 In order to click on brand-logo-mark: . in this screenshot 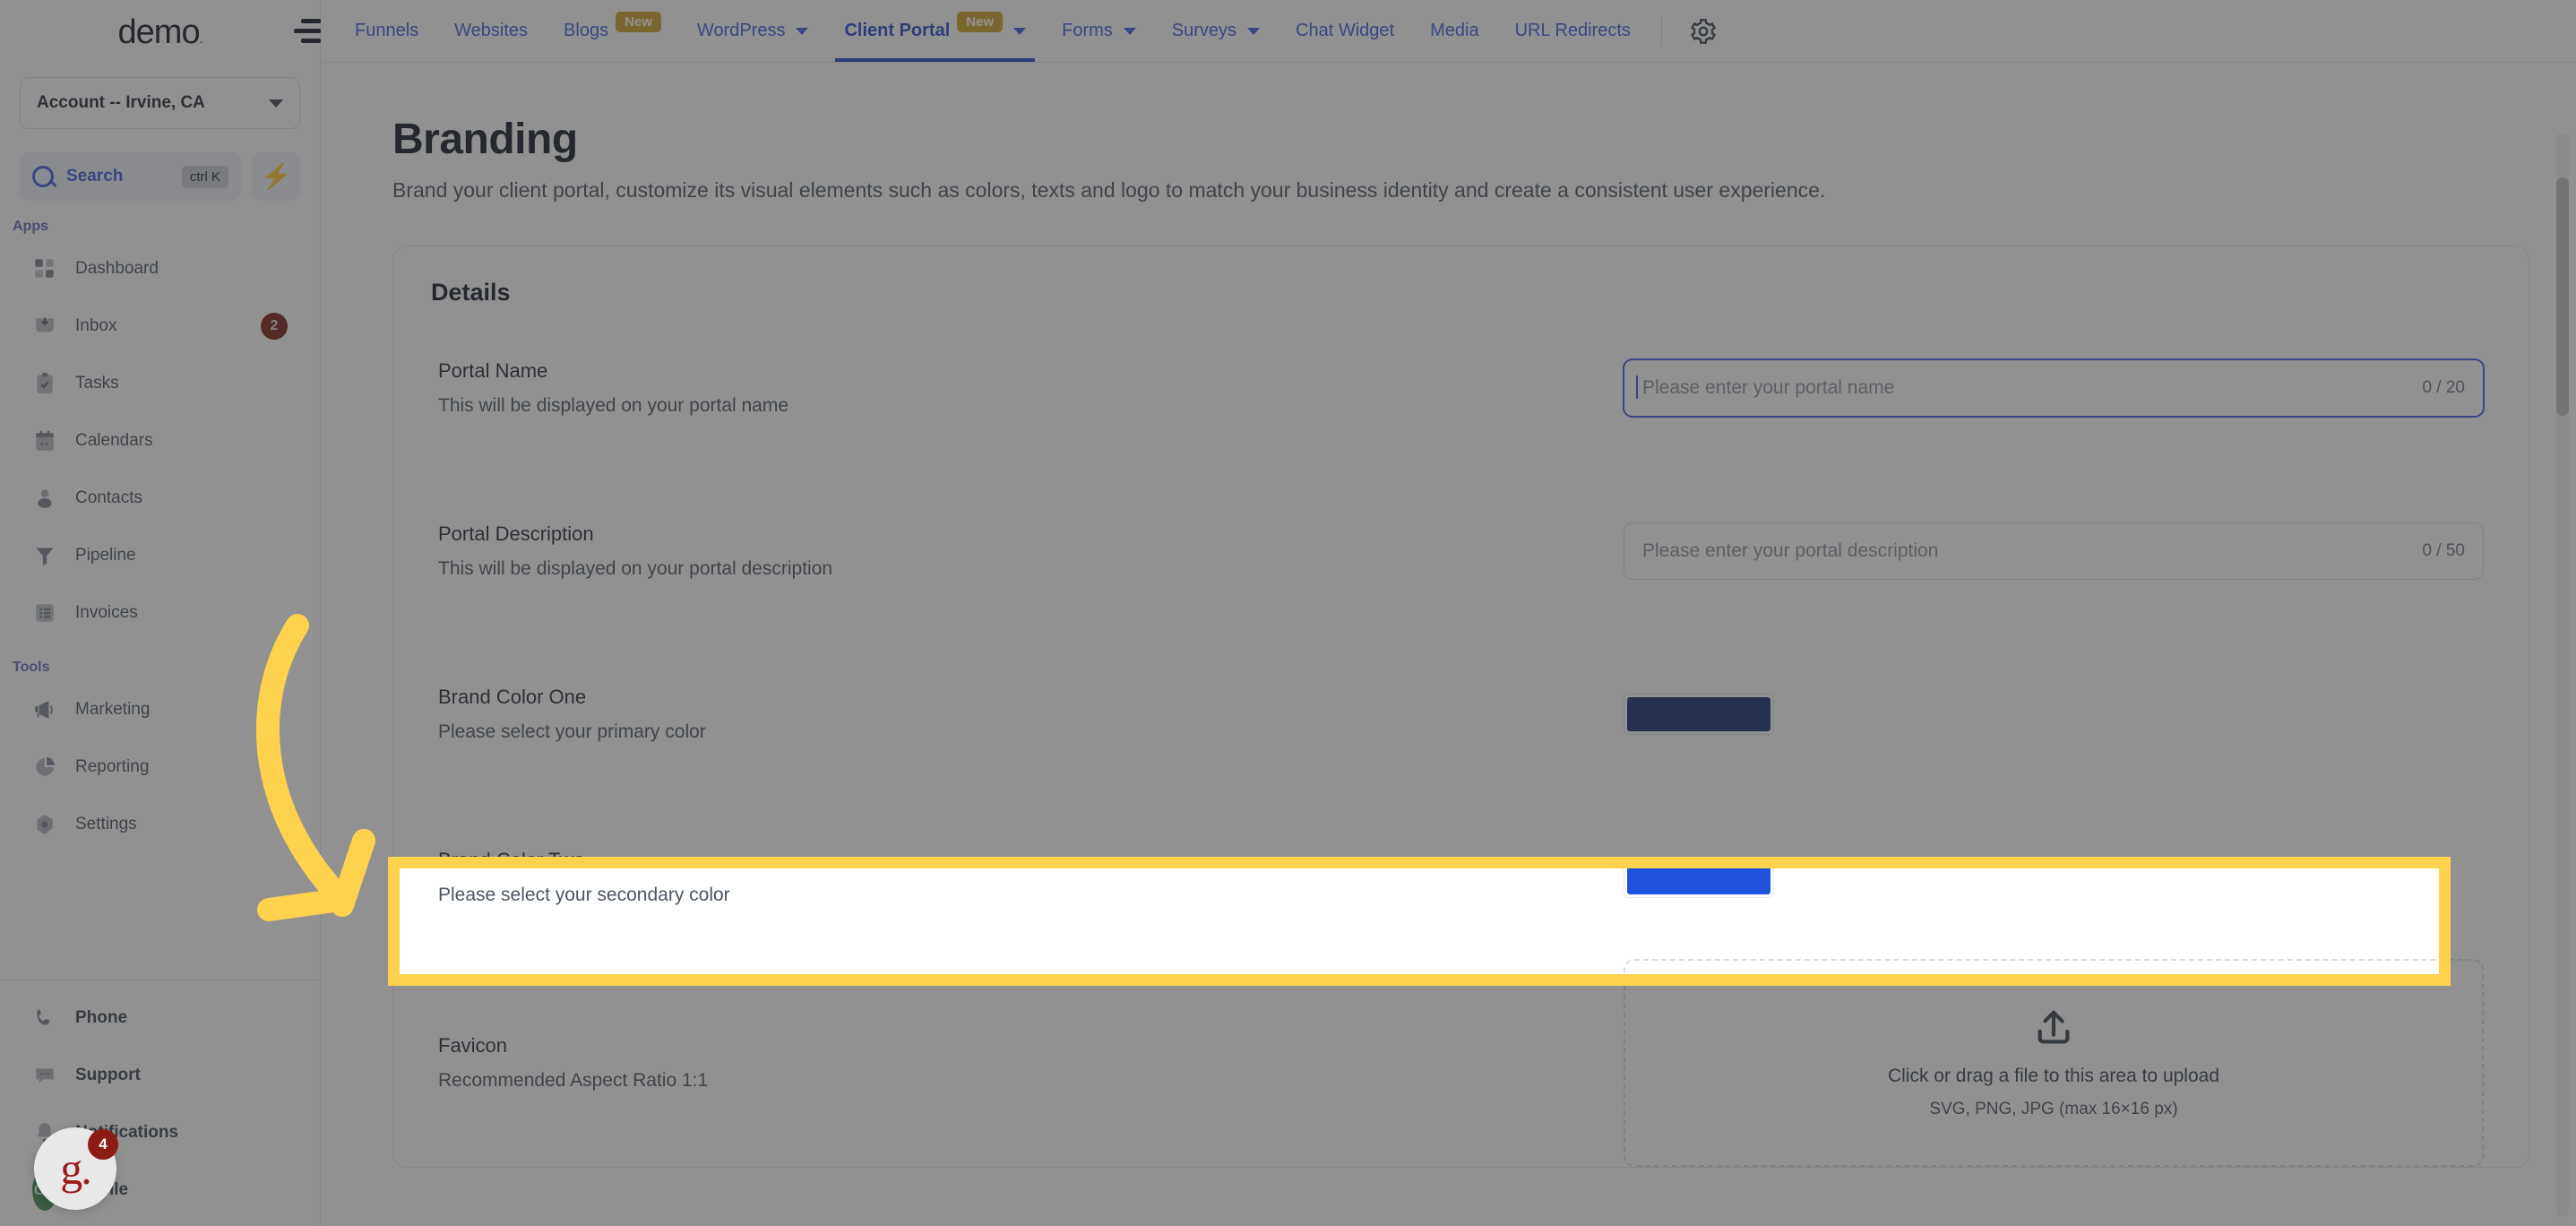, I will do `click(201, 38)`.